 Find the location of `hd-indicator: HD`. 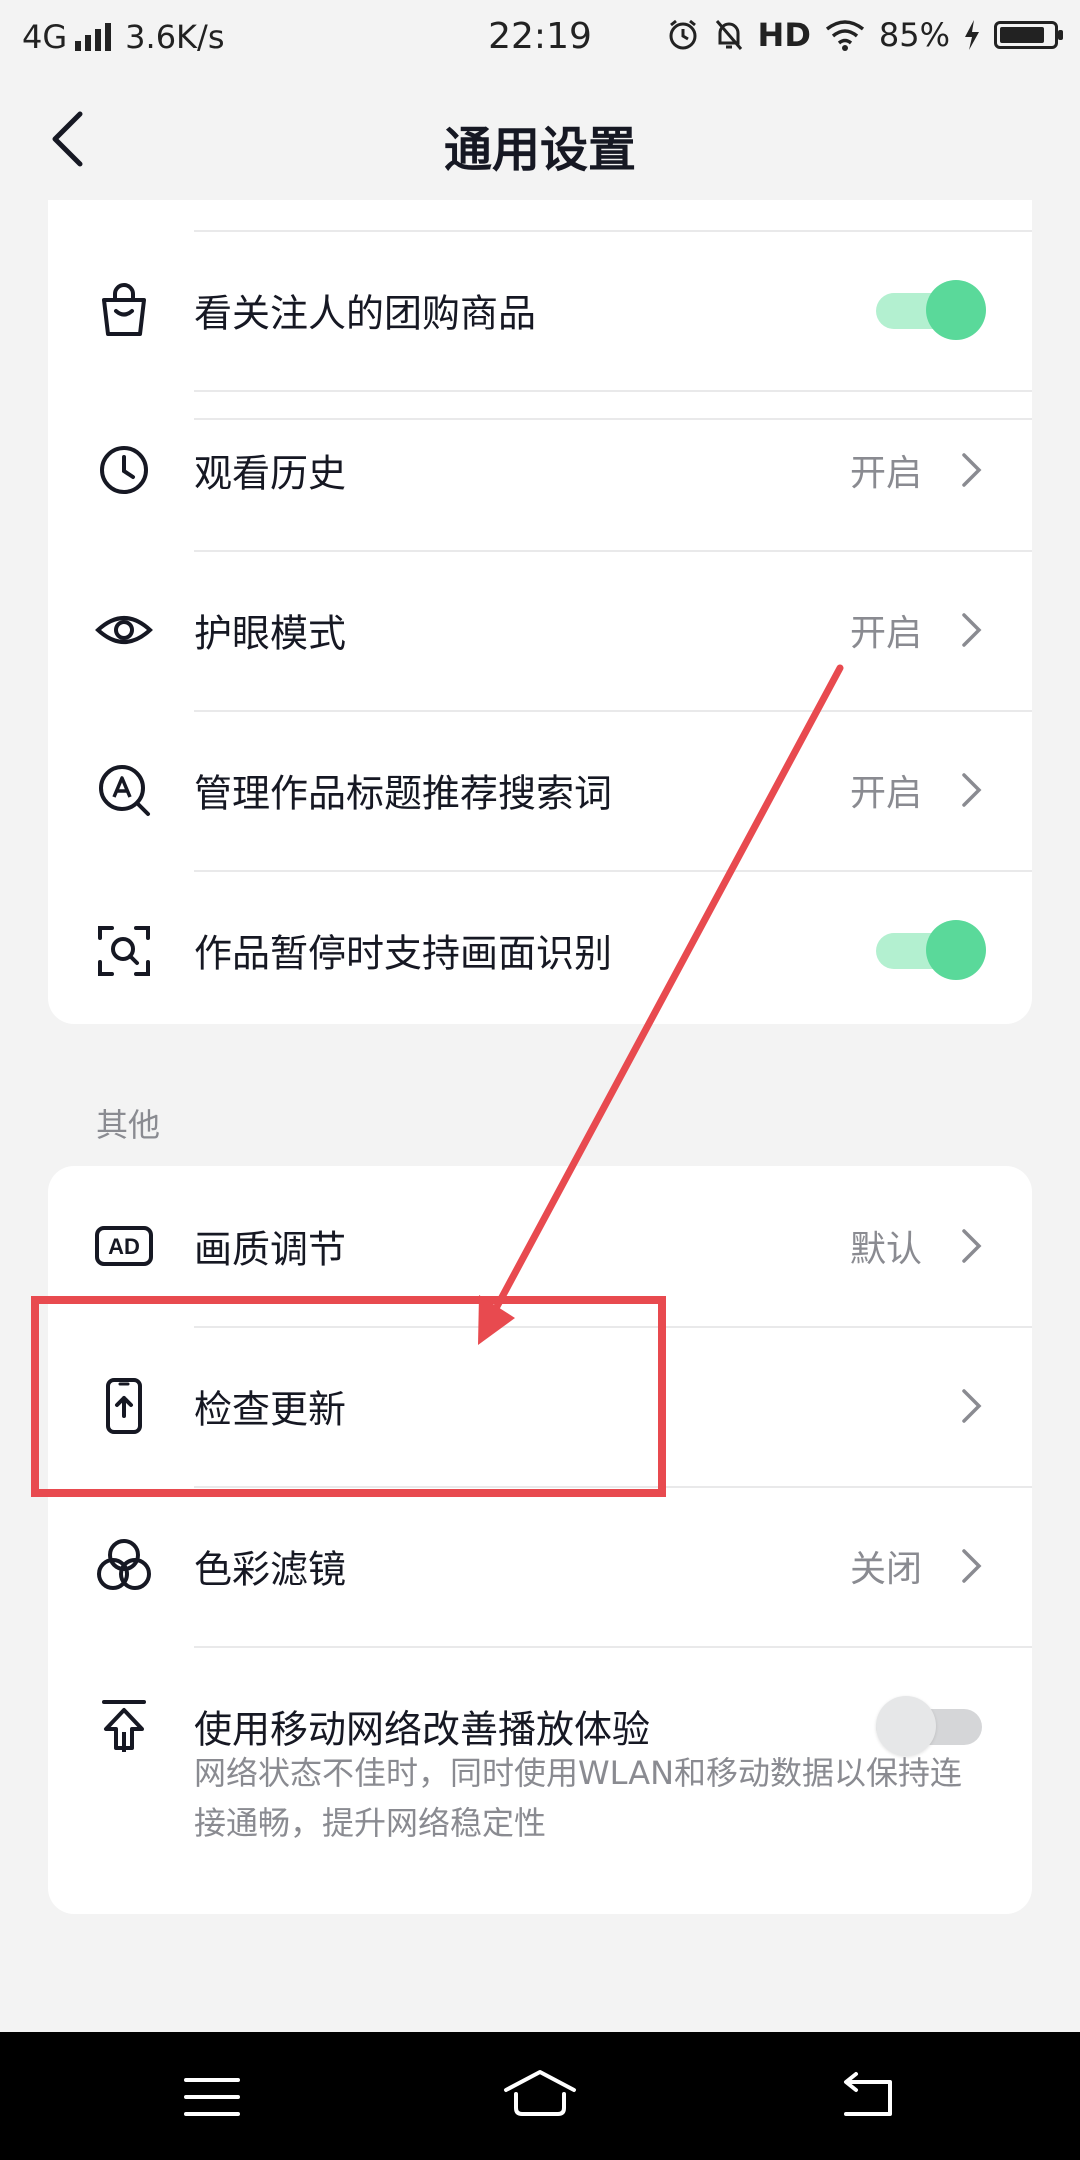

hd-indicator: HD is located at coordinates (784, 35).